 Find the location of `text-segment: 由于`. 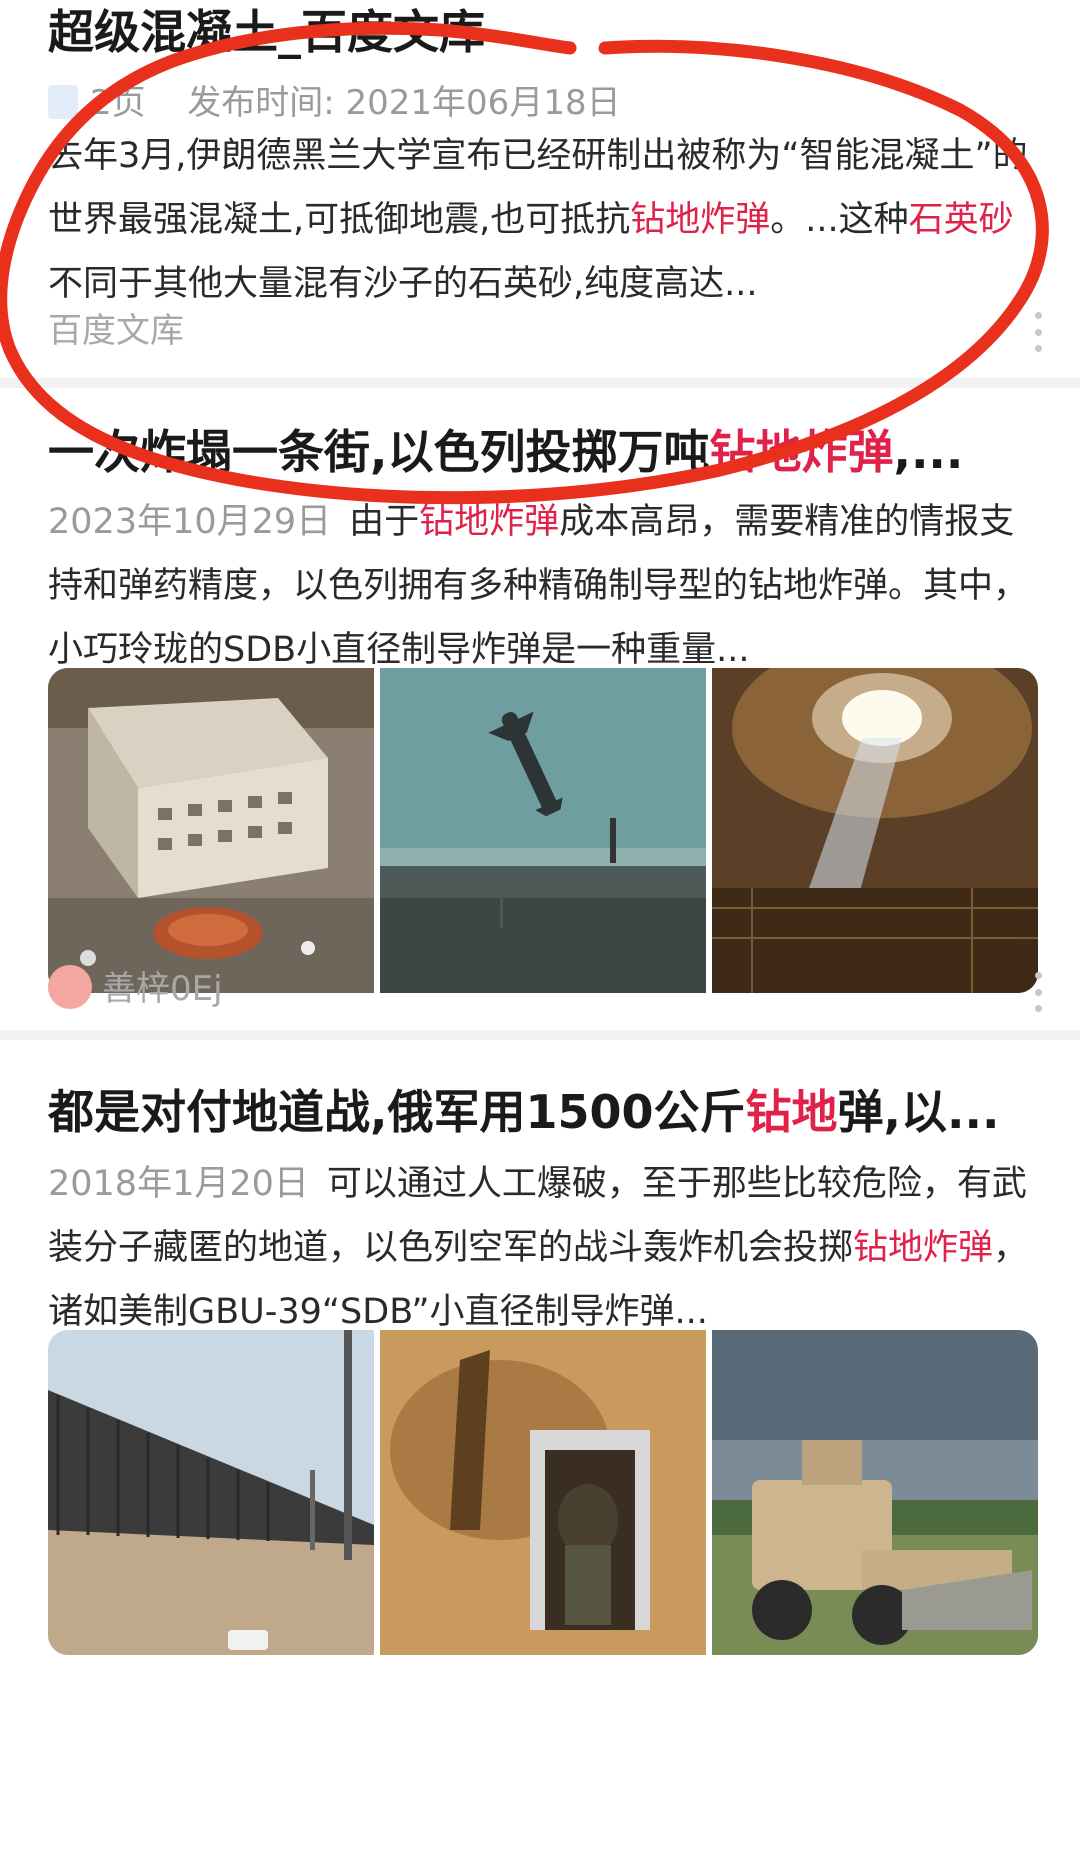

text-segment: 由于 is located at coordinates (384, 522).